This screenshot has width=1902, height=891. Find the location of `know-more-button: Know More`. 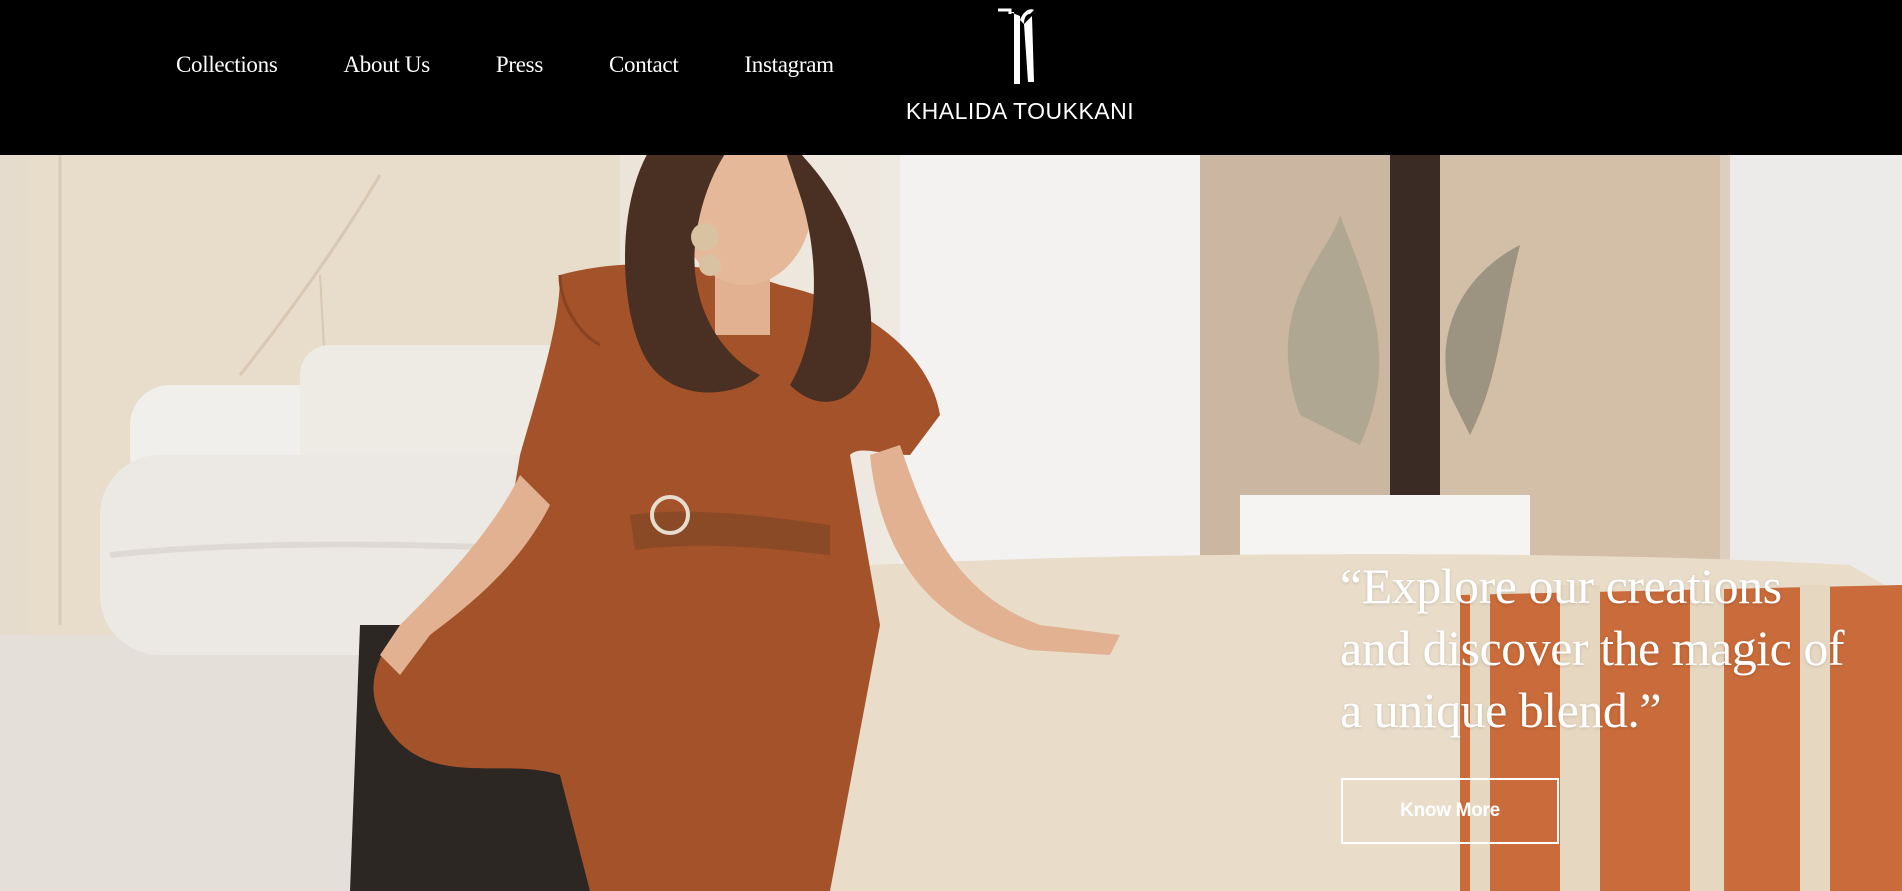

know-more-button: Know More is located at coordinates (1450, 811).